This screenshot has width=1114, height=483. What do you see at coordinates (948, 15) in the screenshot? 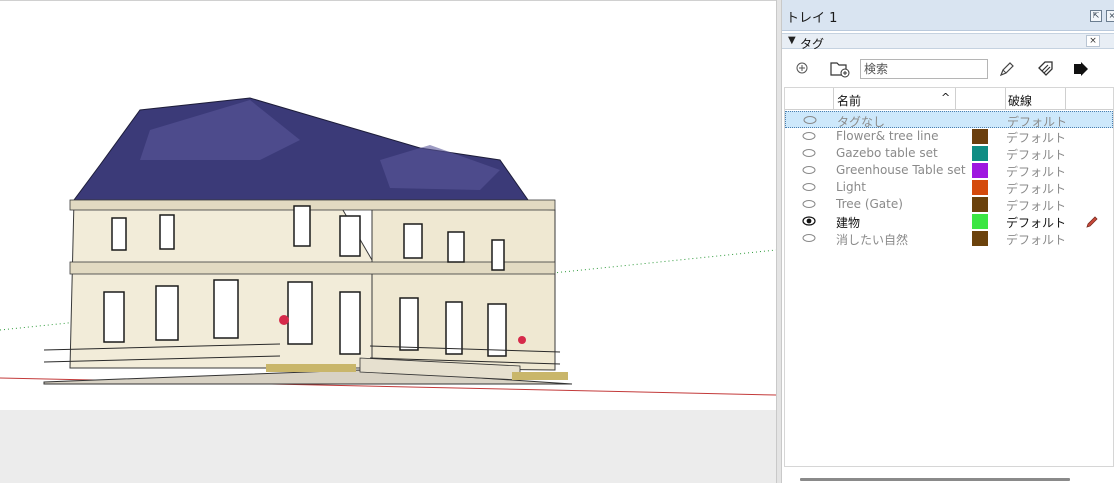
I see `tray-titlebar: トレイ 1 ⇱ ×` at bounding box center [948, 15].